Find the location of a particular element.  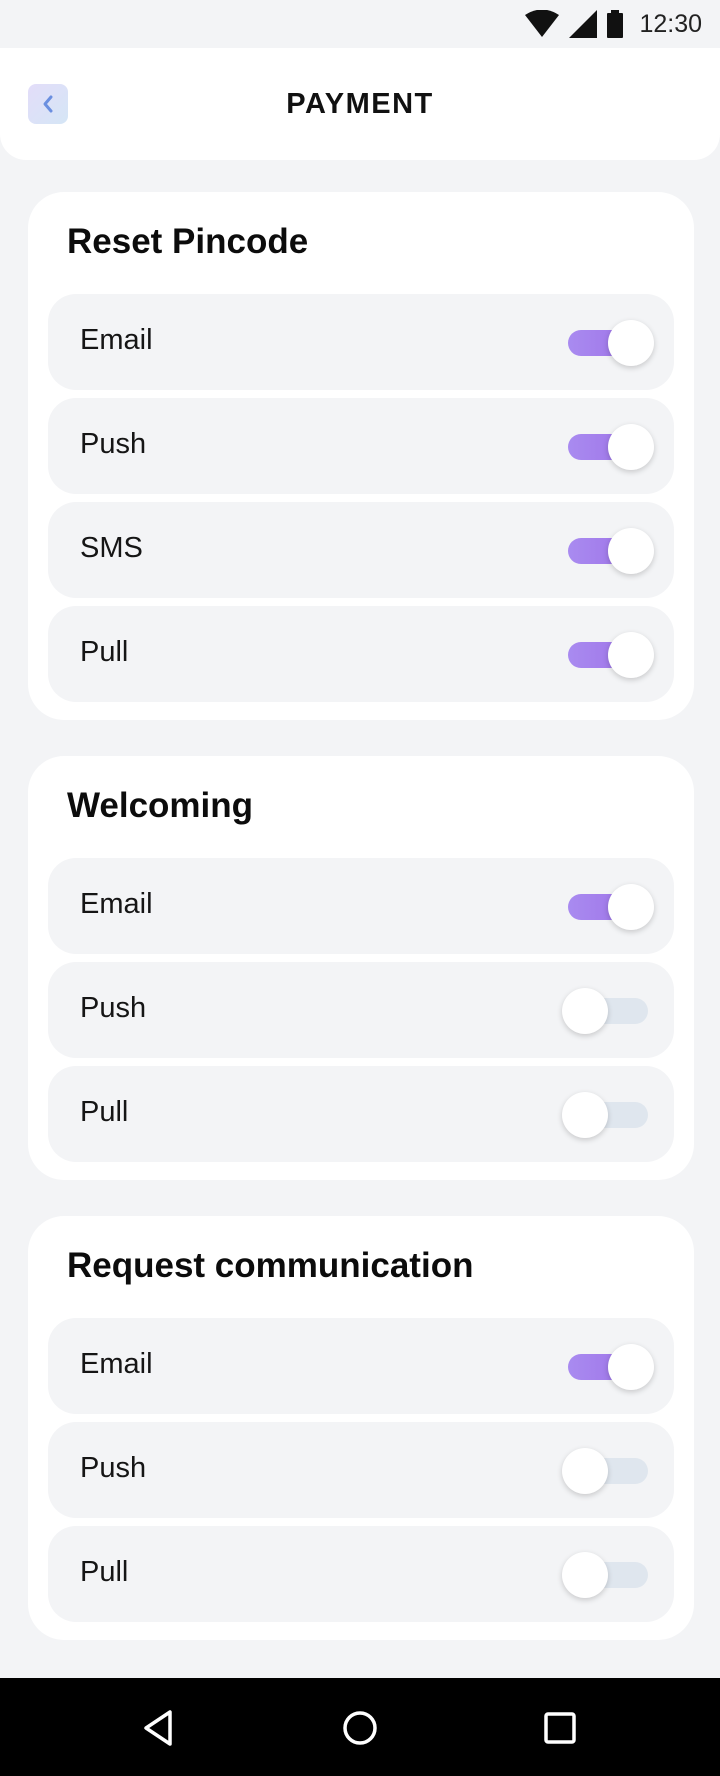

recents-square-icon is located at coordinates (560, 1728).